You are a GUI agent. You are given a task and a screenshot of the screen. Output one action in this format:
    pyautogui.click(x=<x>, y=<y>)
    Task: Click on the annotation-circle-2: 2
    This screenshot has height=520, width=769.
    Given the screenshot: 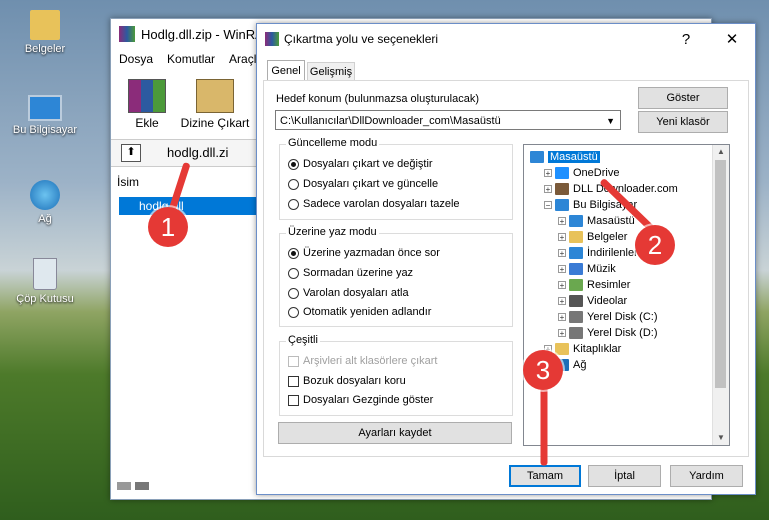 What is the action you would take?
    pyautogui.click(x=655, y=245)
    